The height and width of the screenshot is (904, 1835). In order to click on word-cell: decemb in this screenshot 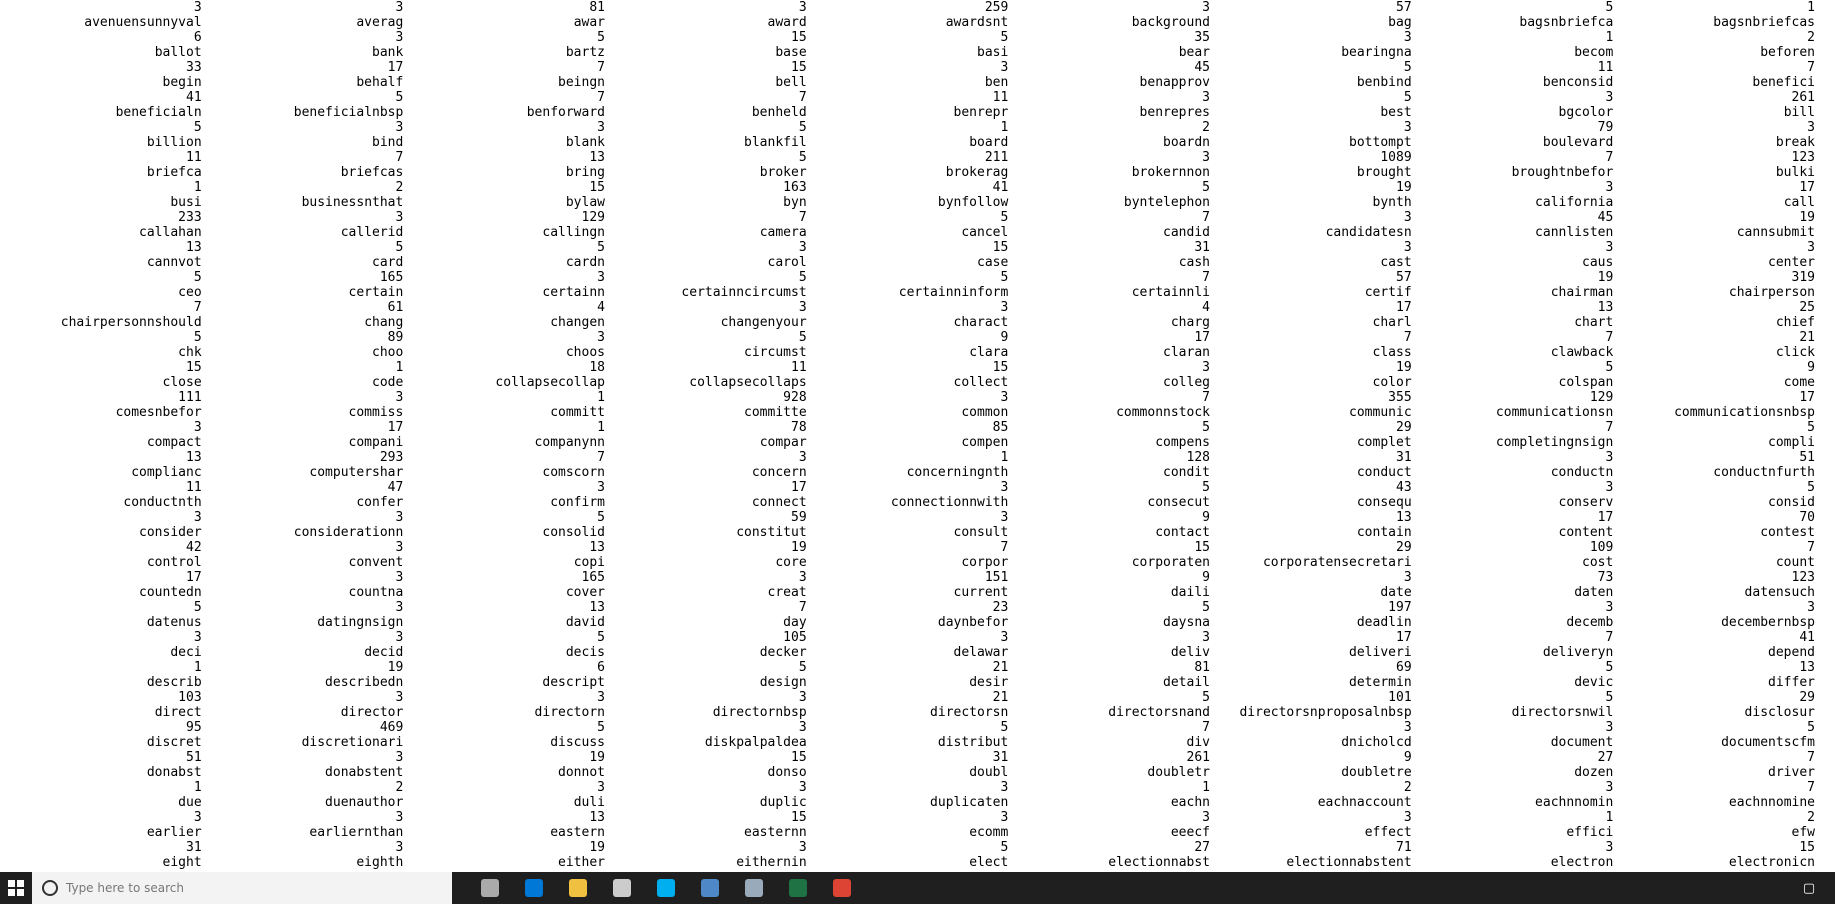, I will do `click(1590, 622)`.